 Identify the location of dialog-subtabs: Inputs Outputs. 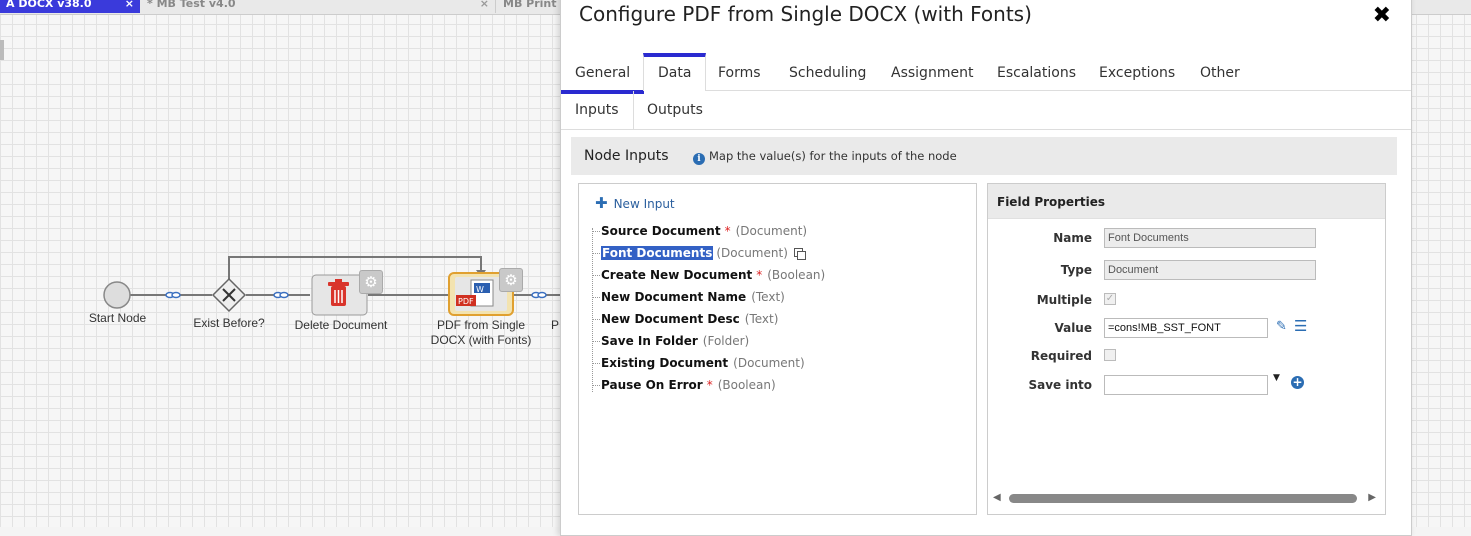
(986, 110).